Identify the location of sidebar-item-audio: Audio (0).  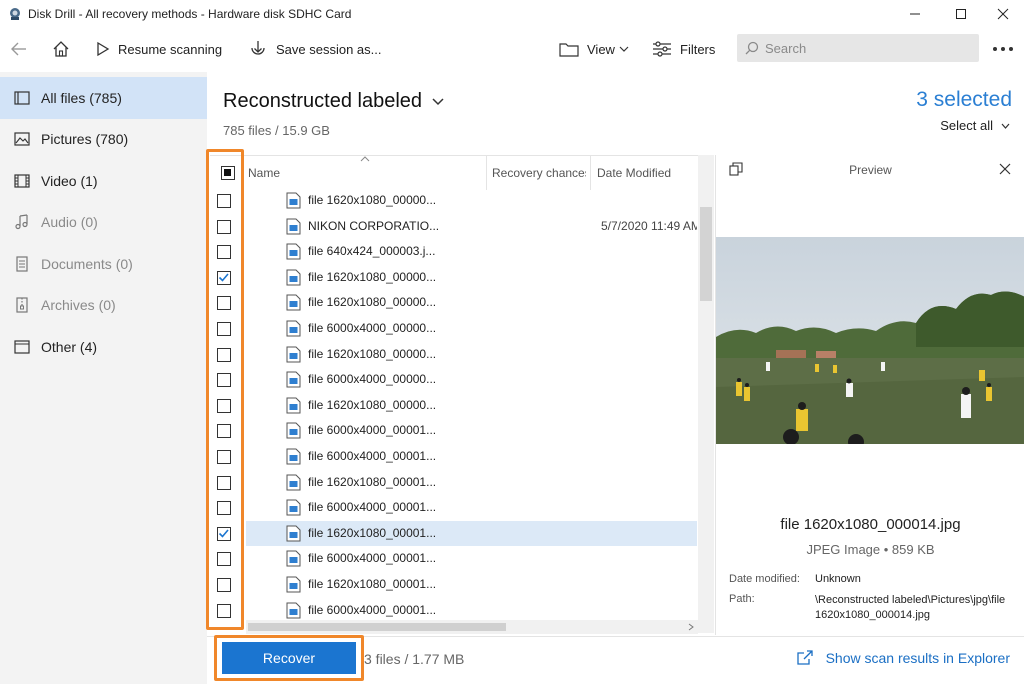
(103, 222).